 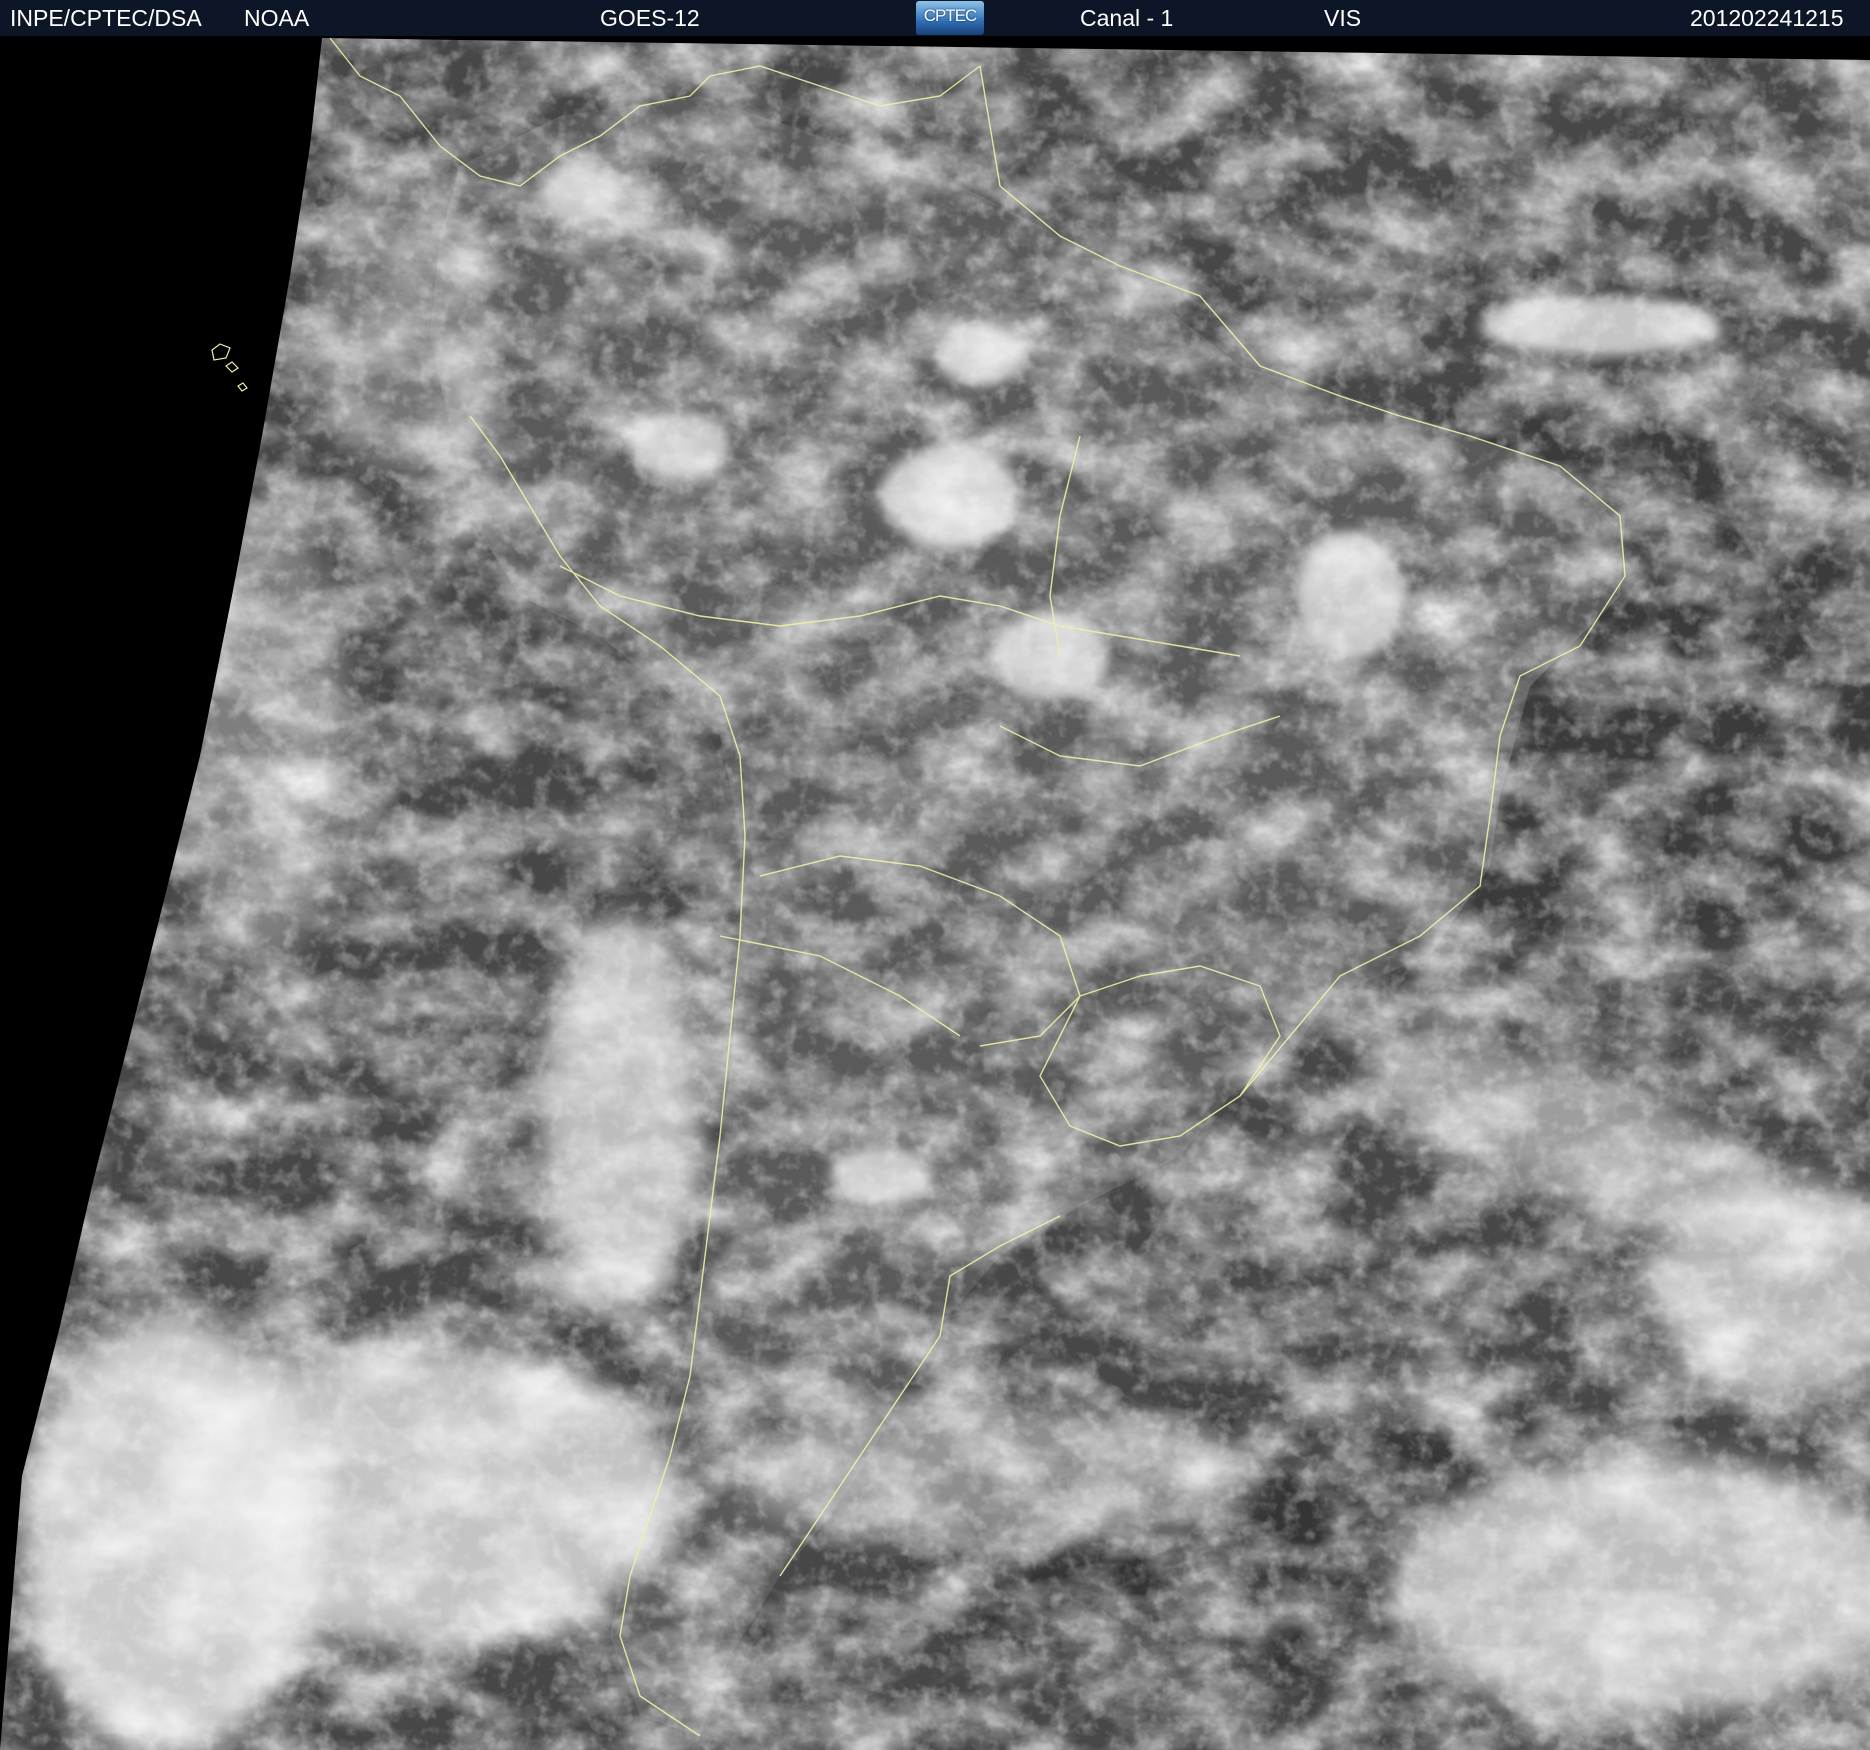 What do you see at coordinates (1767, 18) in the screenshot?
I see `timestamp-label: 201202241215` at bounding box center [1767, 18].